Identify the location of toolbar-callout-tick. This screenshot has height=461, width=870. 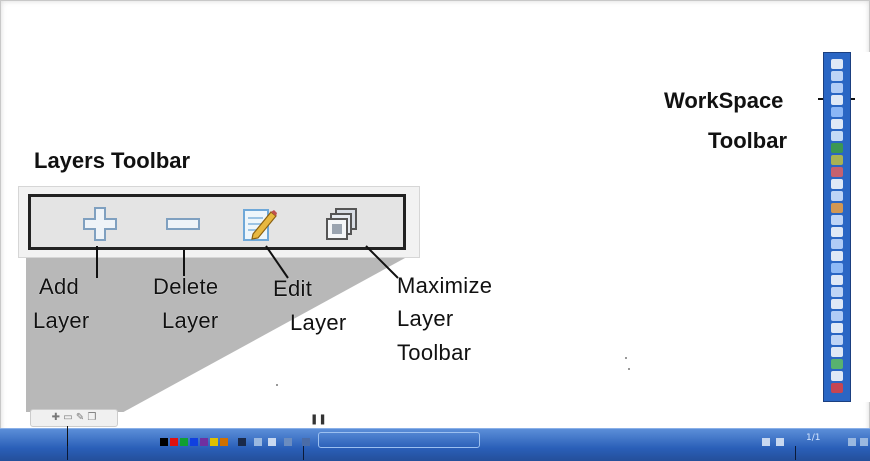
(303, 453).